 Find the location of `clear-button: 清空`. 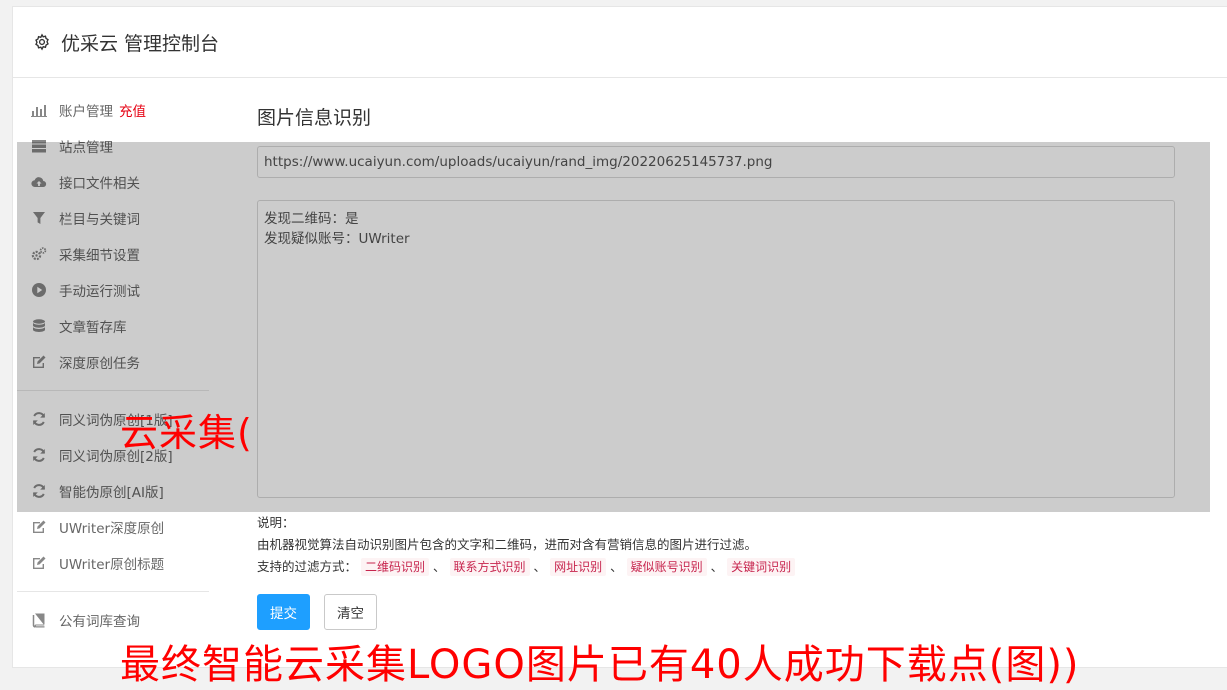

clear-button: 清空 is located at coordinates (350, 612).